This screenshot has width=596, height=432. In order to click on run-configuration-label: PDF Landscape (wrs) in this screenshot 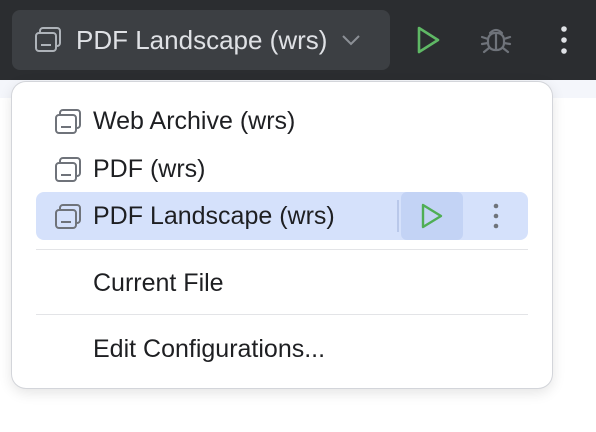, I will do `click(202, 39)`.